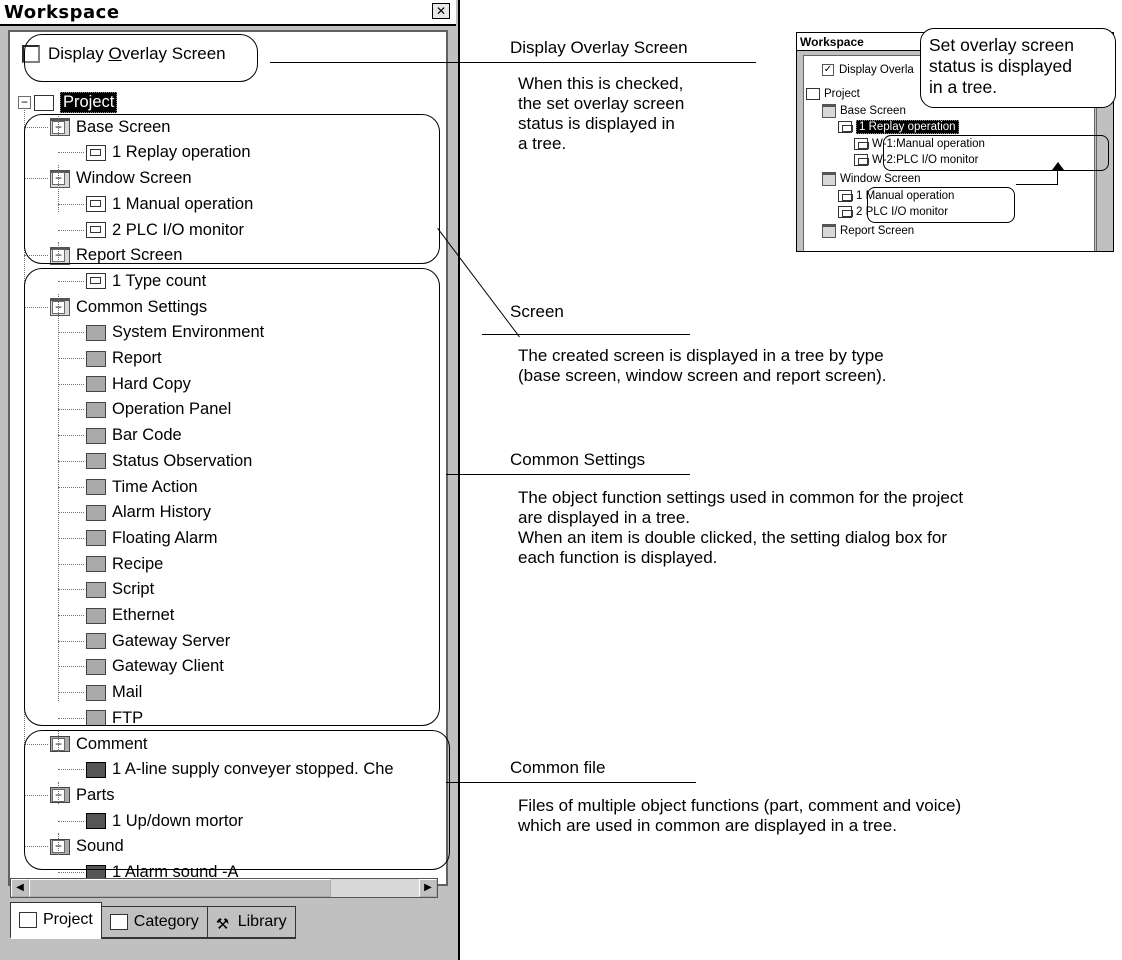 The width and height of the screenshot is (1122, 960). What do you see at coordinates (71, 872) in the screenshot?
I see `tree-connector` at bounding box center [71, 872].